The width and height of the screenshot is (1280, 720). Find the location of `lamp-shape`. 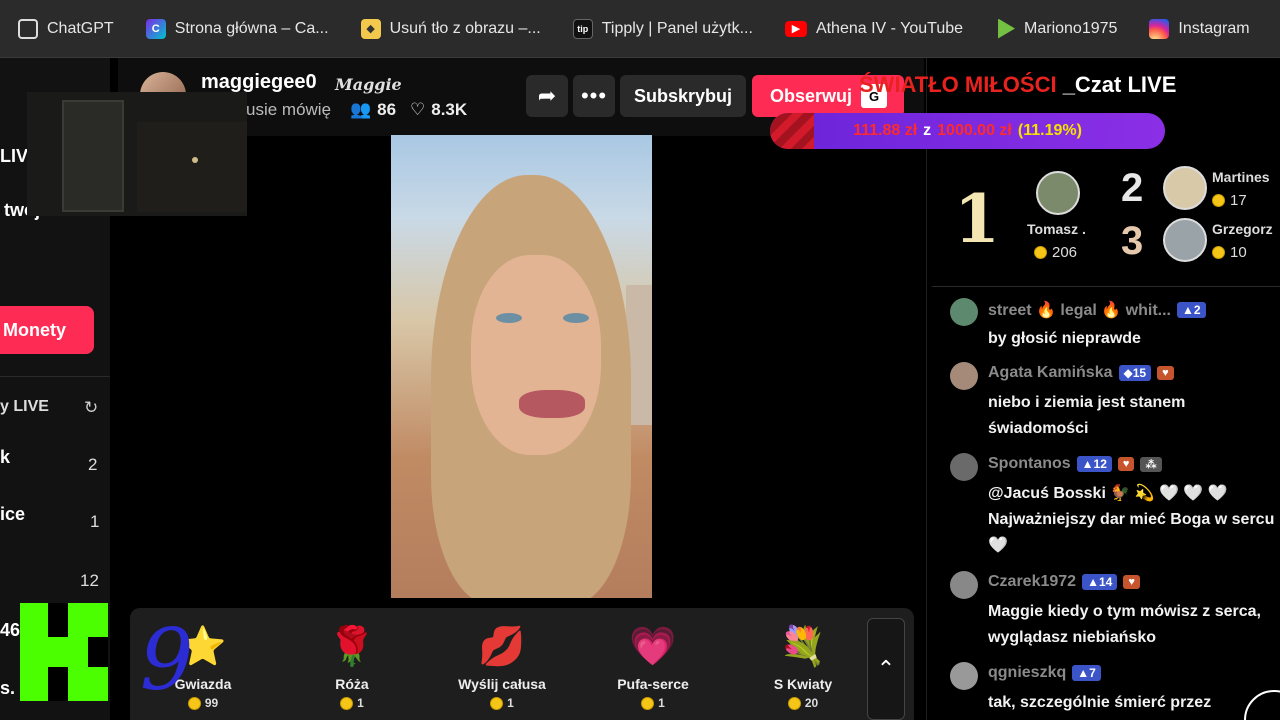

lamp-shape is located at coordinates (195, 160).